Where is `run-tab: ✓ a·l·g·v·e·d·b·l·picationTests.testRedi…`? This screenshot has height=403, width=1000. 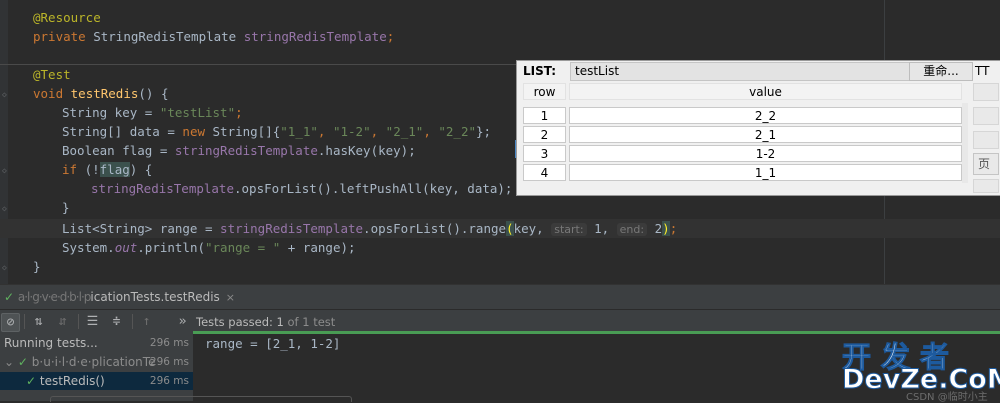 run-tab: ✓ a·l·g·v·e·d·b·l·picationTests.testRedi… is located at coordinates (117, 297).